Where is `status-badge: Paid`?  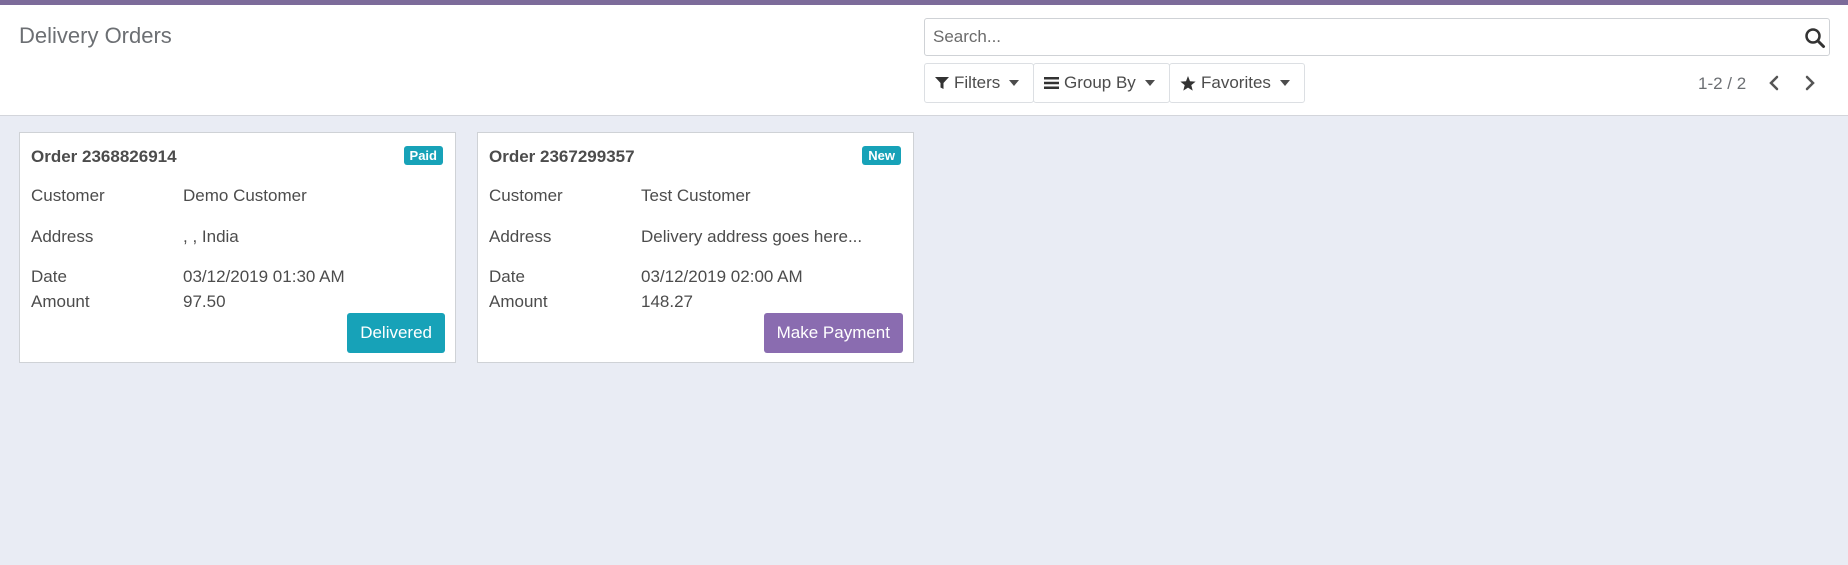 status-badge: Paid is located at coordinates (423, 155).